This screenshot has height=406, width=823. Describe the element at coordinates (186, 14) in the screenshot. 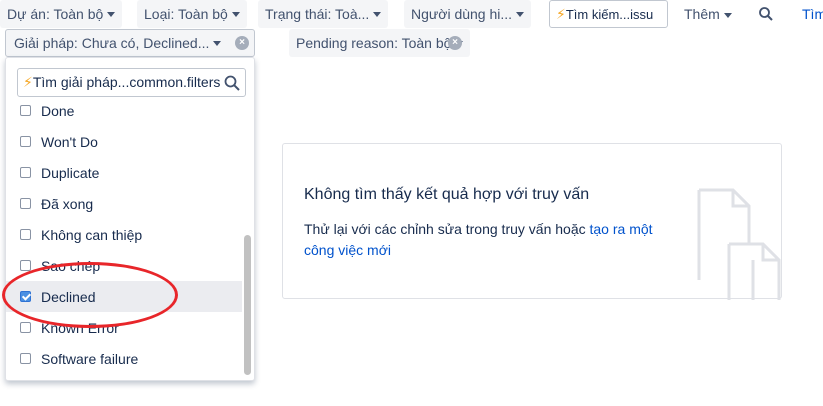

I see `type-filter-label: Loại: Toàn bộ` at that location.